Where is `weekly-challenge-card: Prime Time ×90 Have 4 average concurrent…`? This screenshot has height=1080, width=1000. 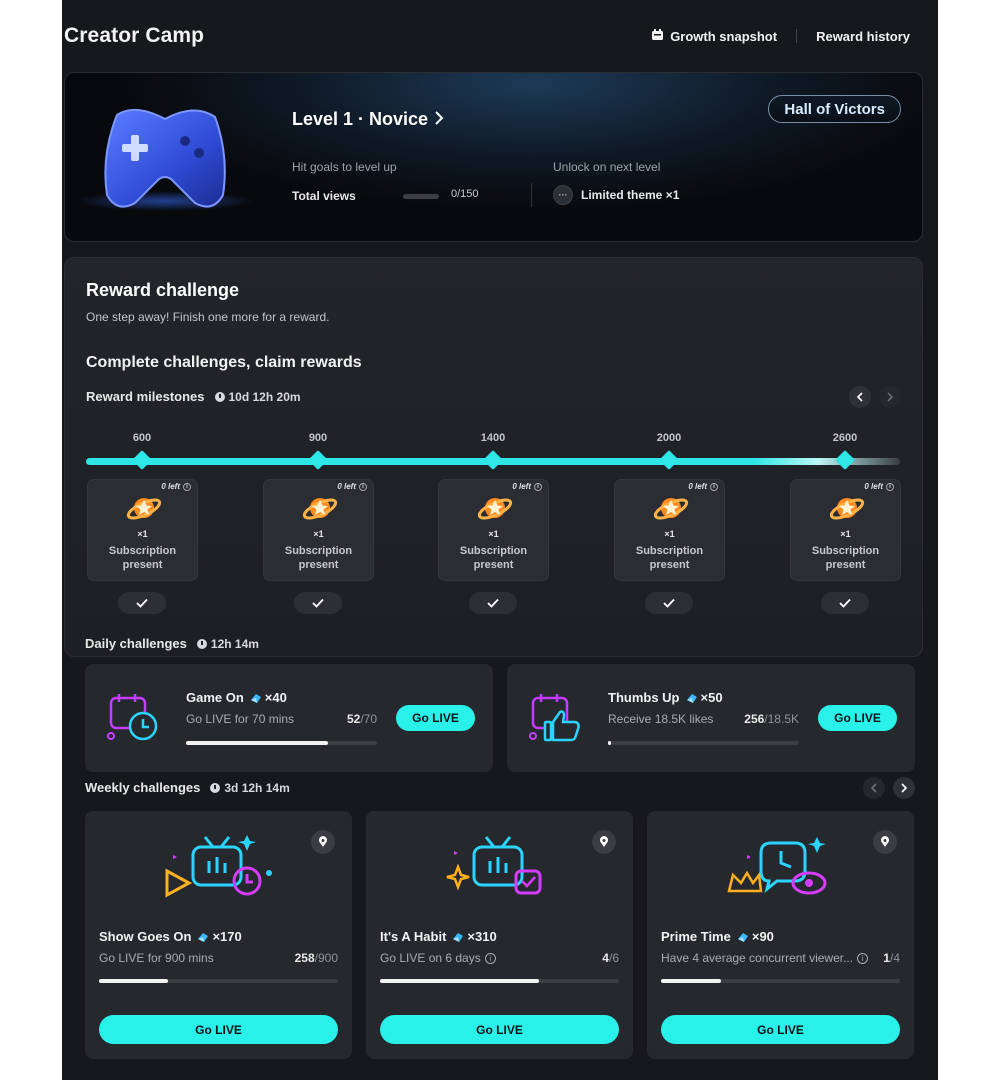
weekly-challenge-card: Prime Time ×90 Have 4 average concurrent… is located at coordinates (780, 935).